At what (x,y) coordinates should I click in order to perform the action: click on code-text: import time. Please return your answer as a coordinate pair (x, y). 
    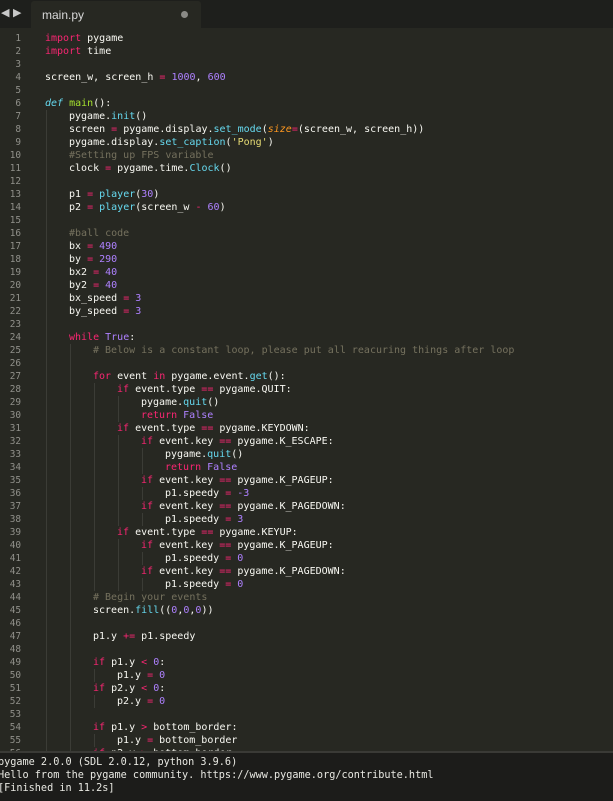
    Looking at the image, I should click on (78, 51).